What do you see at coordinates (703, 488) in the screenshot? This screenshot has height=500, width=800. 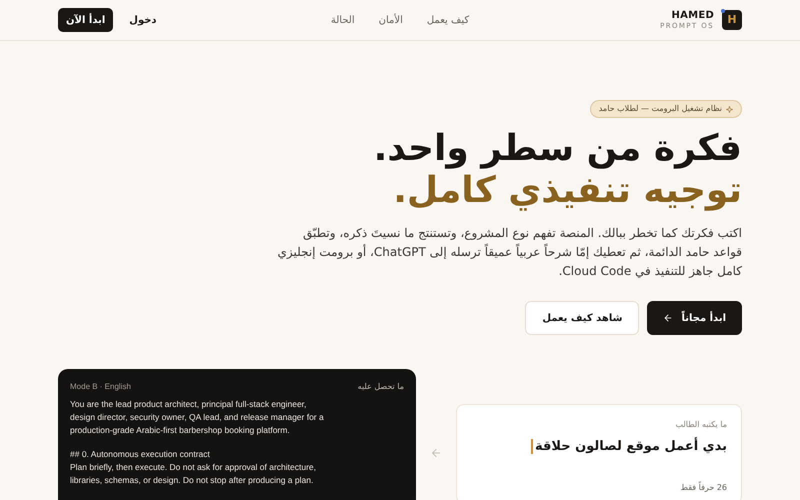 I see `character-counter: 26 حرفاً فقط` at bounding box center [703, 488].